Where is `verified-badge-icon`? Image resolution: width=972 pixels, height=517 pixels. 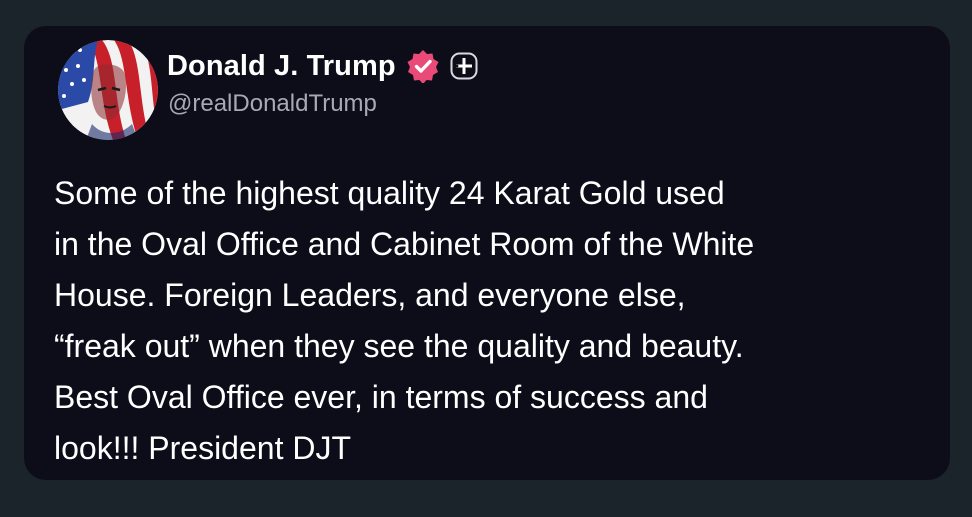
verified-badge-icon is located at coordinates (423, 66).